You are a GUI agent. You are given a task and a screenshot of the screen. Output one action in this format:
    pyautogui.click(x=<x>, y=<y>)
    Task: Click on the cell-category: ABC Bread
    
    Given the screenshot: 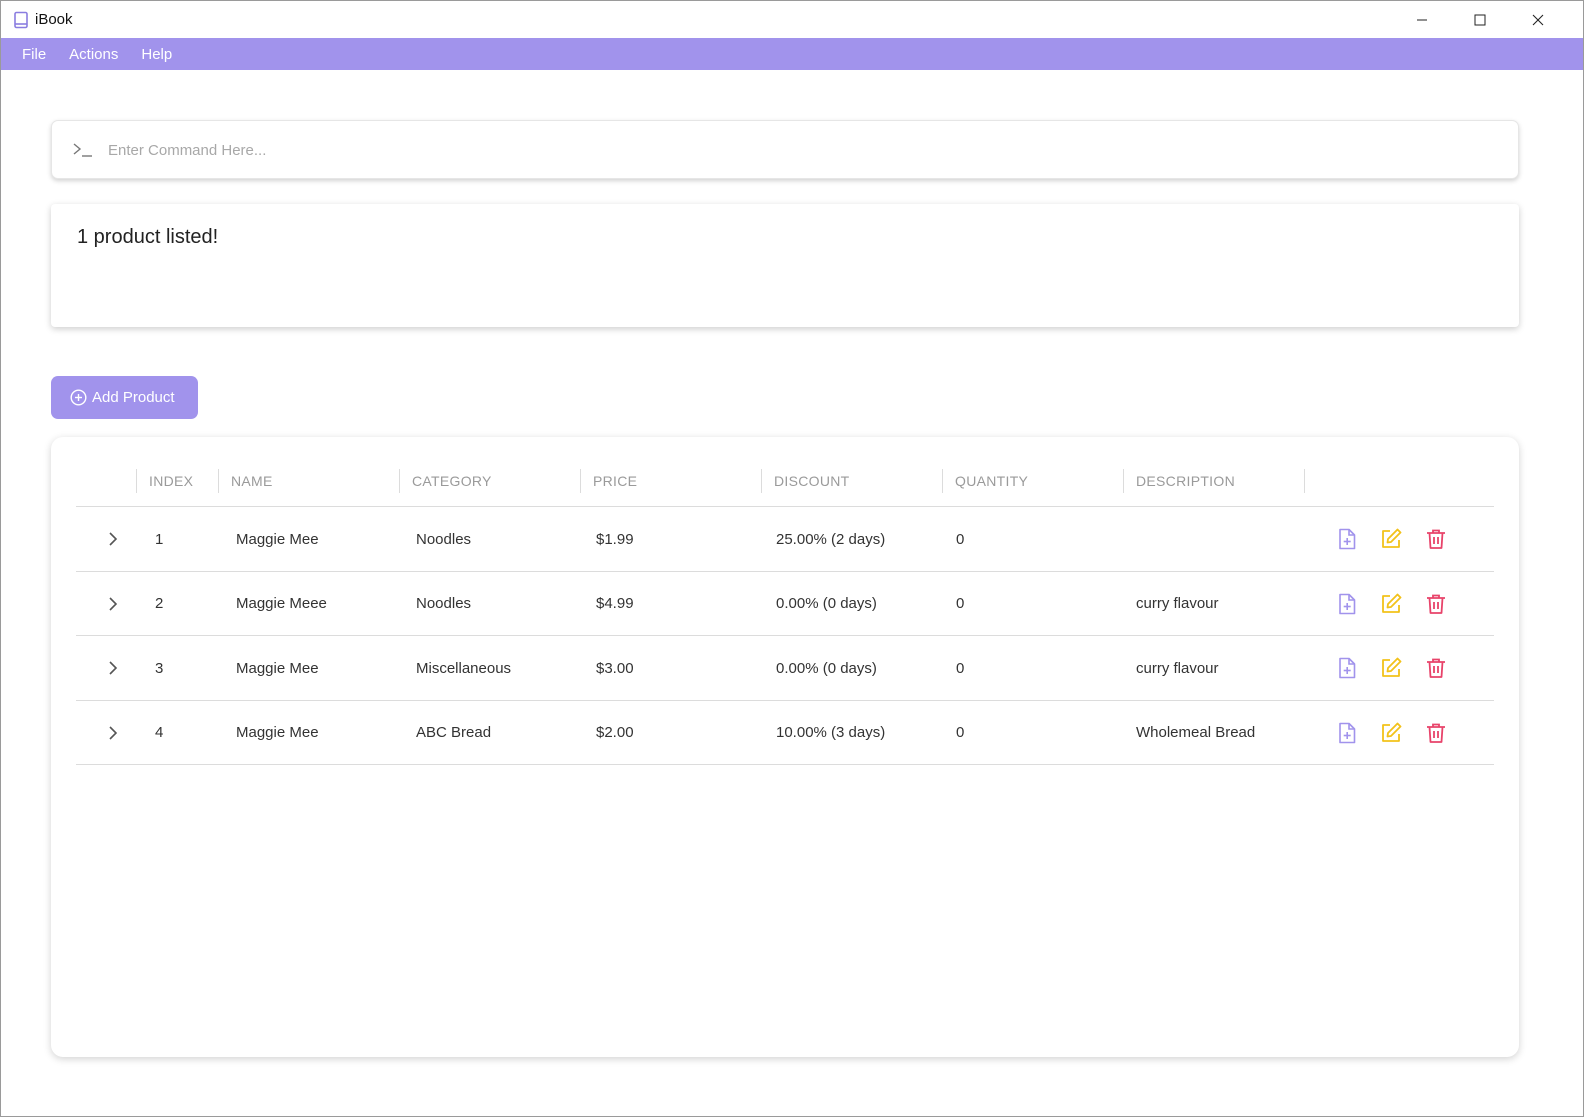 What is the action you would take?
    pyautogui.click(x=454, y=732)
    